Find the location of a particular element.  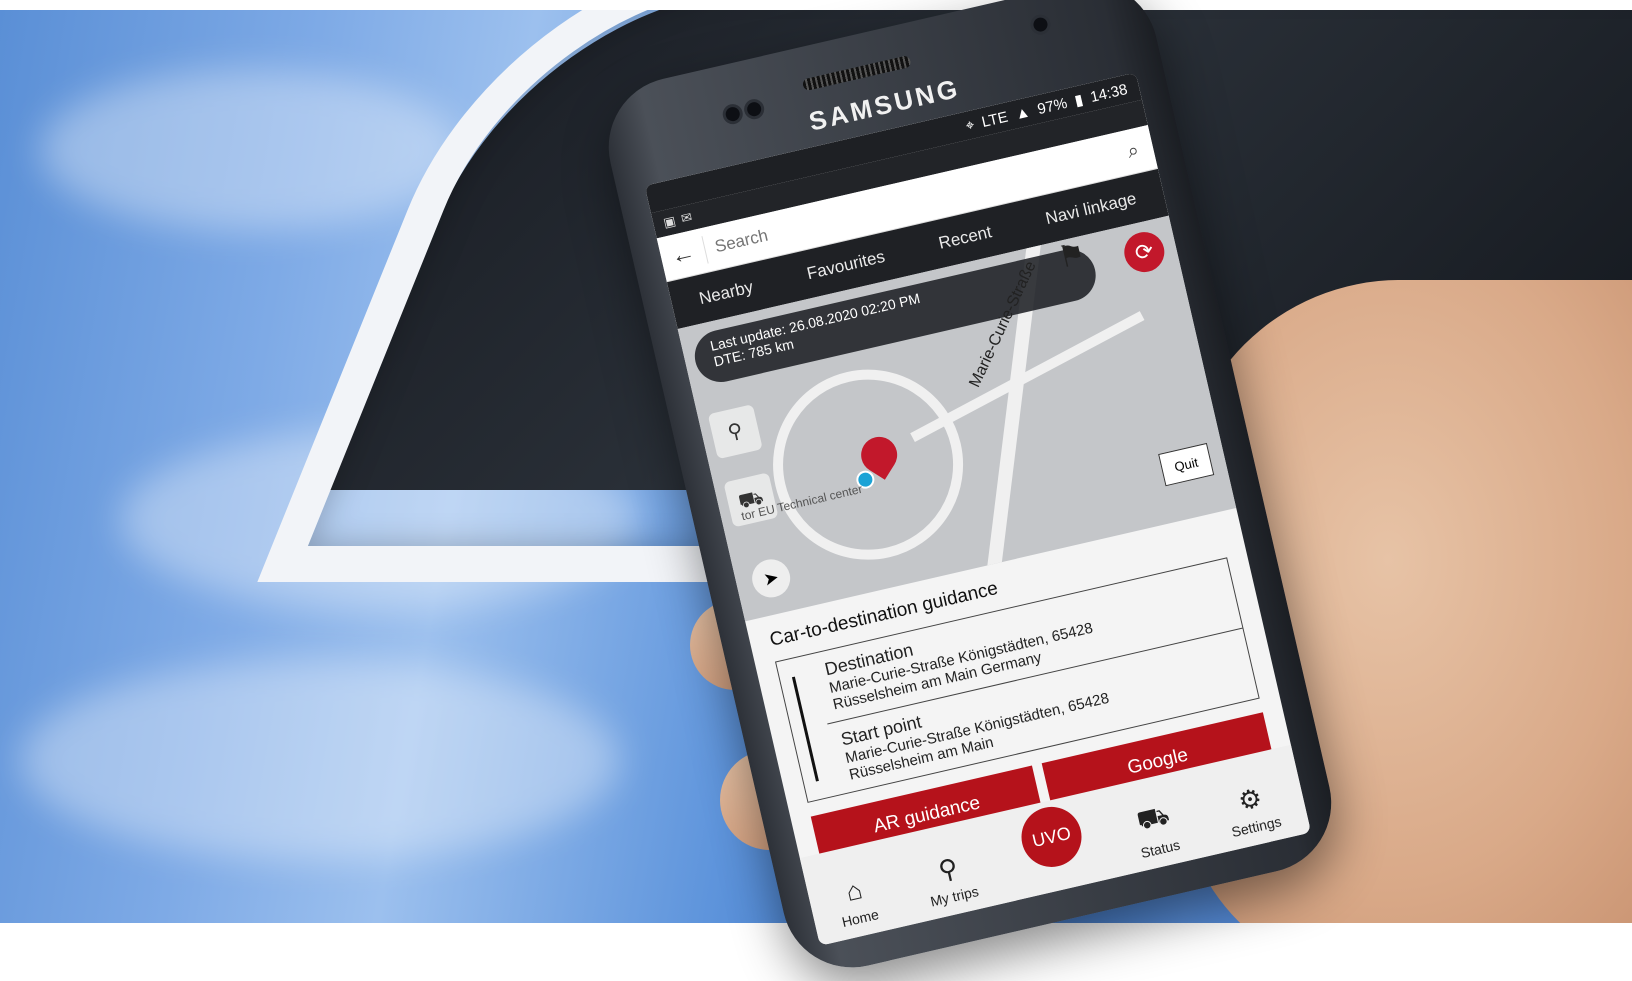

front-camera-icon is located at coordinates (1040, 24).